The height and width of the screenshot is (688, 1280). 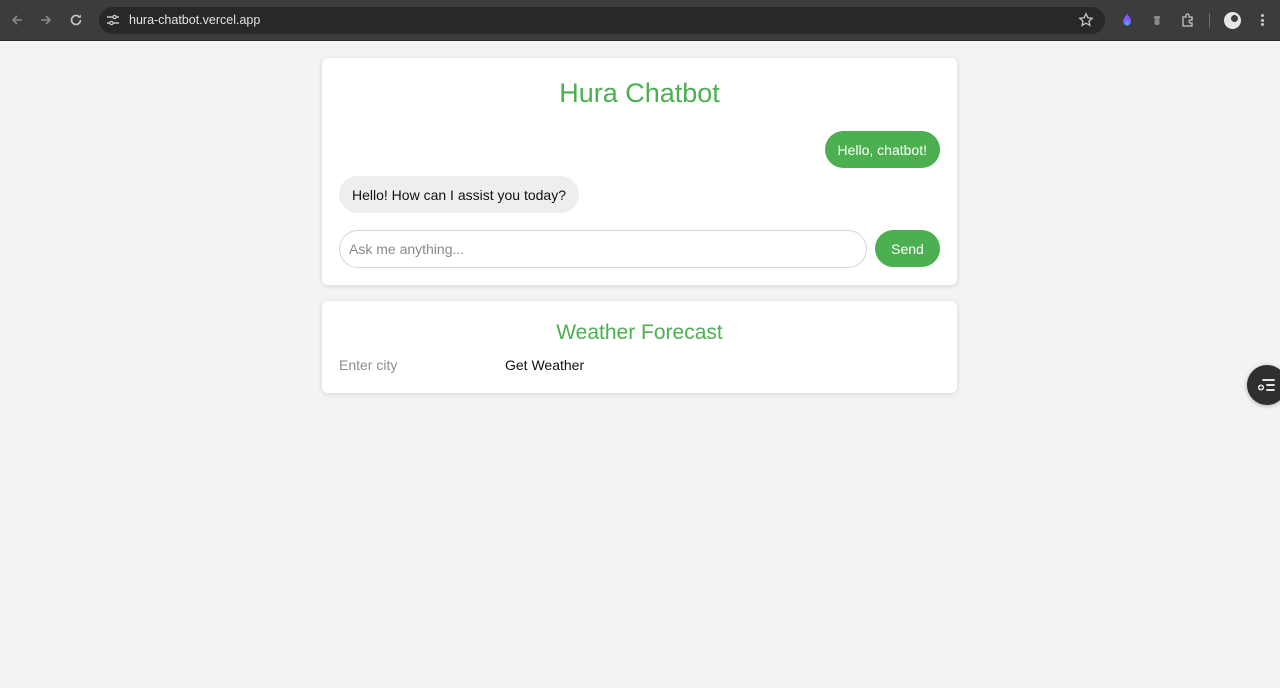 What do you see at coordinates (1188, 20) in the screenshot?
I see `extensions-puzzle-icon` at bounding box center [1188, 20].